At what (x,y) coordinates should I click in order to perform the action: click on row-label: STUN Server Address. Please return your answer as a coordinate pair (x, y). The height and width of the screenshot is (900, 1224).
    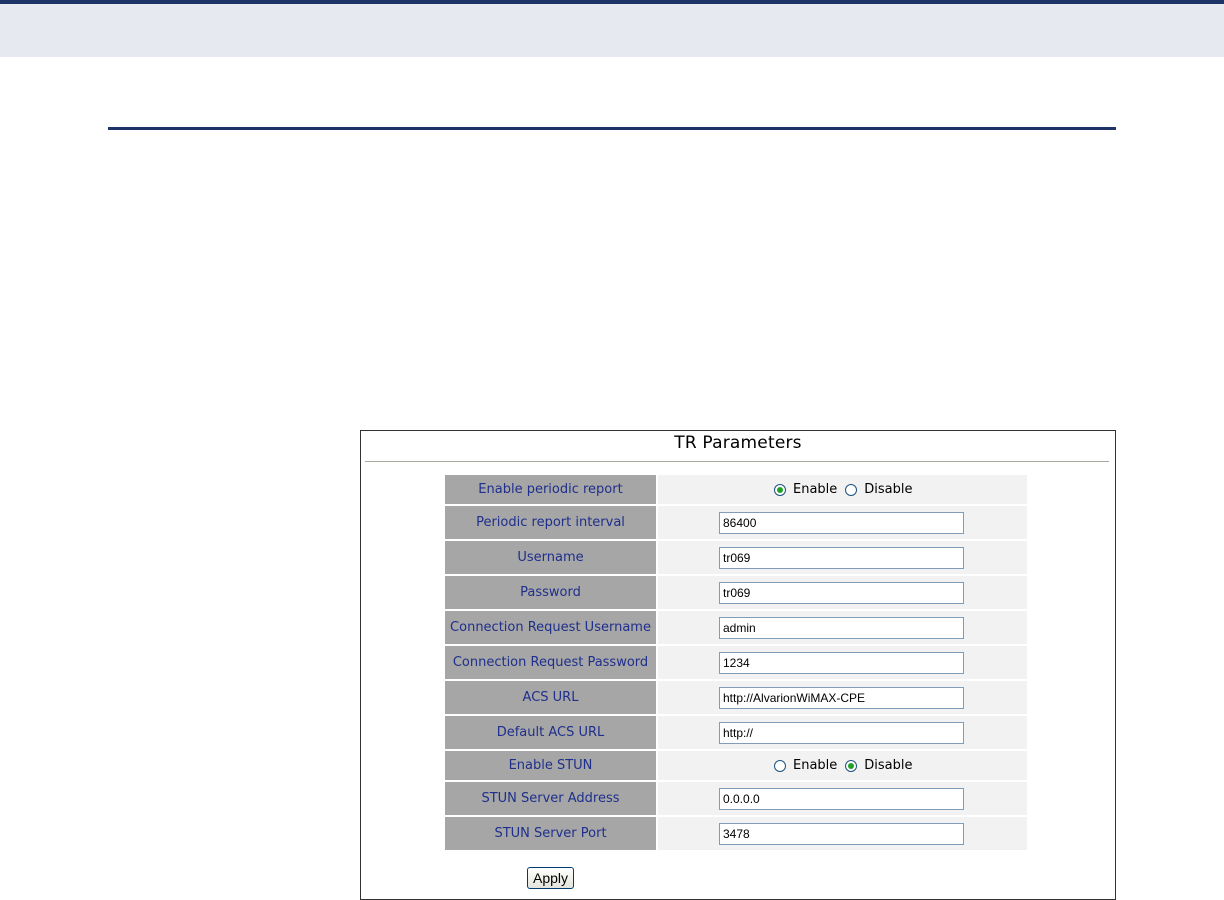
    Looking at the image, I should click on (551, 798).